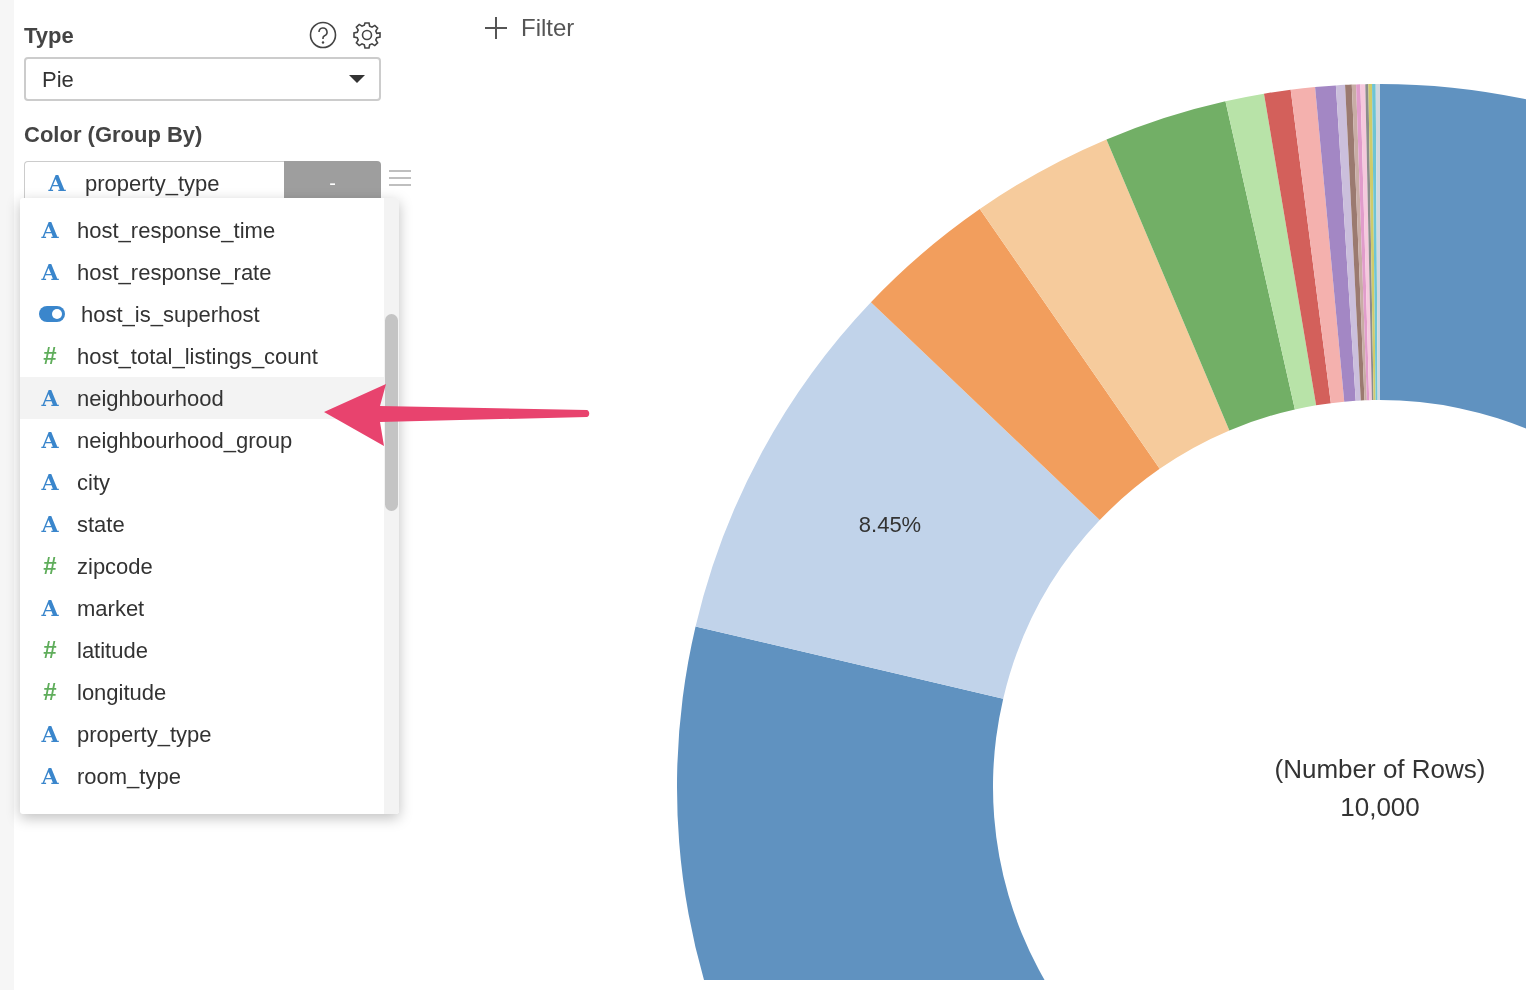  Describe the element at coordinates (202, 440) in the screenshot. I see `column-menu-item: A neighbourhood_group` at that location.